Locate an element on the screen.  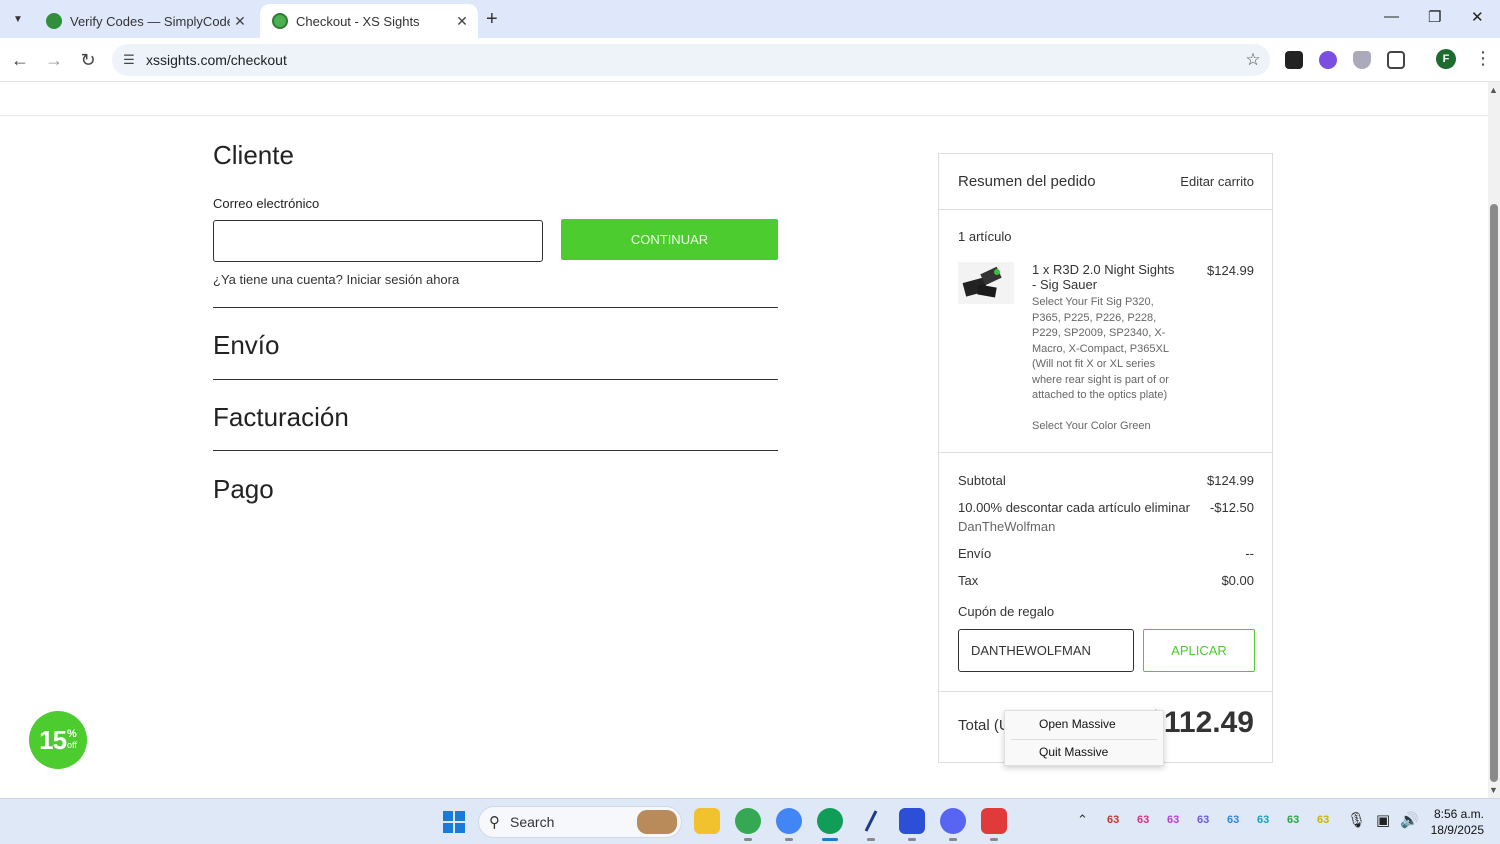
reload-icon: ↻ is located at coordinates (88, 60).